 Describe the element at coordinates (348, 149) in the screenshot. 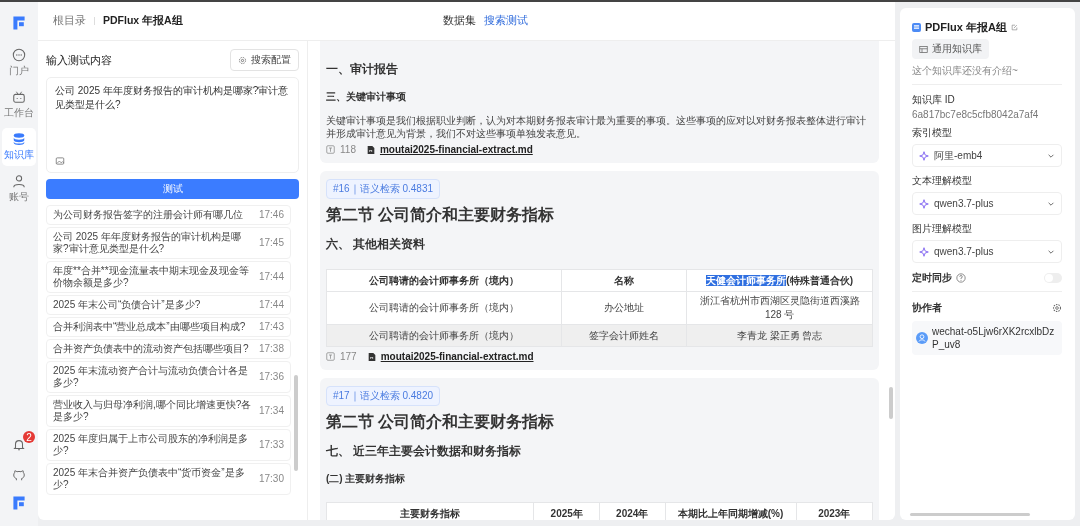

I see `chunk-count: 118` at that location.